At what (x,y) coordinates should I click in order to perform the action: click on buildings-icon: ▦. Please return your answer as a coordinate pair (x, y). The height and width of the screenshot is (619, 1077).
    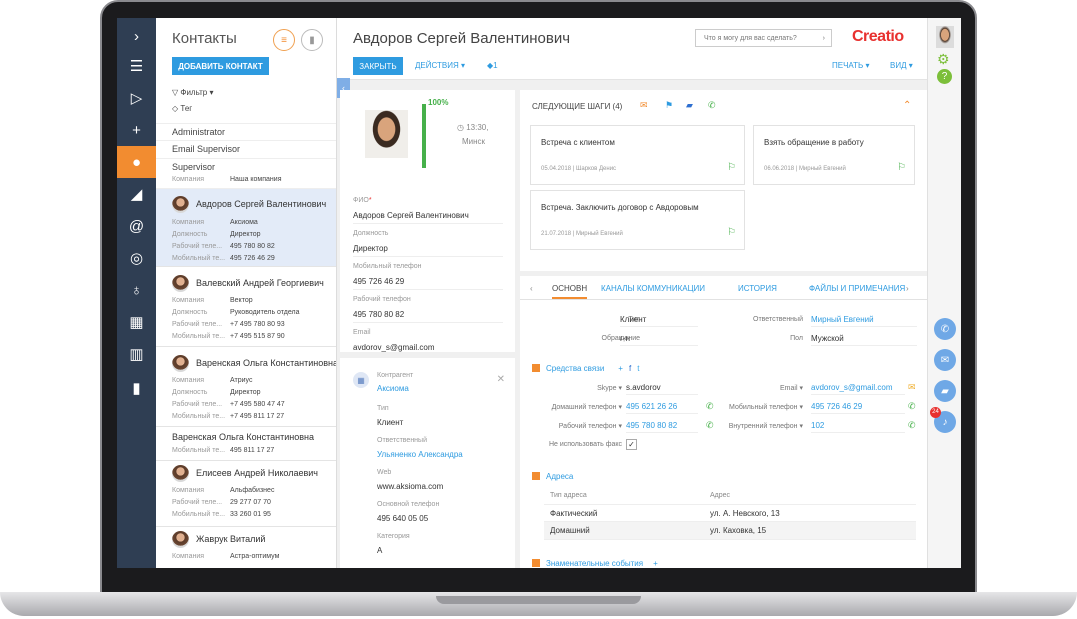
    Looking at the image, I should click on (136, 322).